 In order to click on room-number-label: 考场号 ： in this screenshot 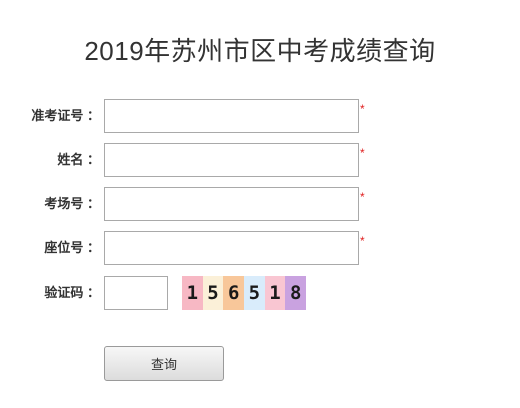, I will do `click(72, 203)`.